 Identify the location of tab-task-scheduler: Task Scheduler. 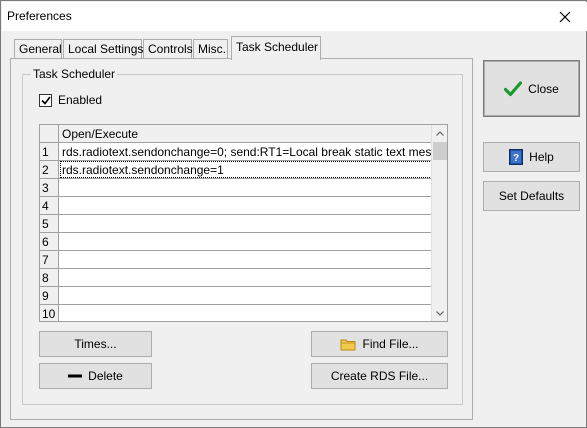
(276, 48).